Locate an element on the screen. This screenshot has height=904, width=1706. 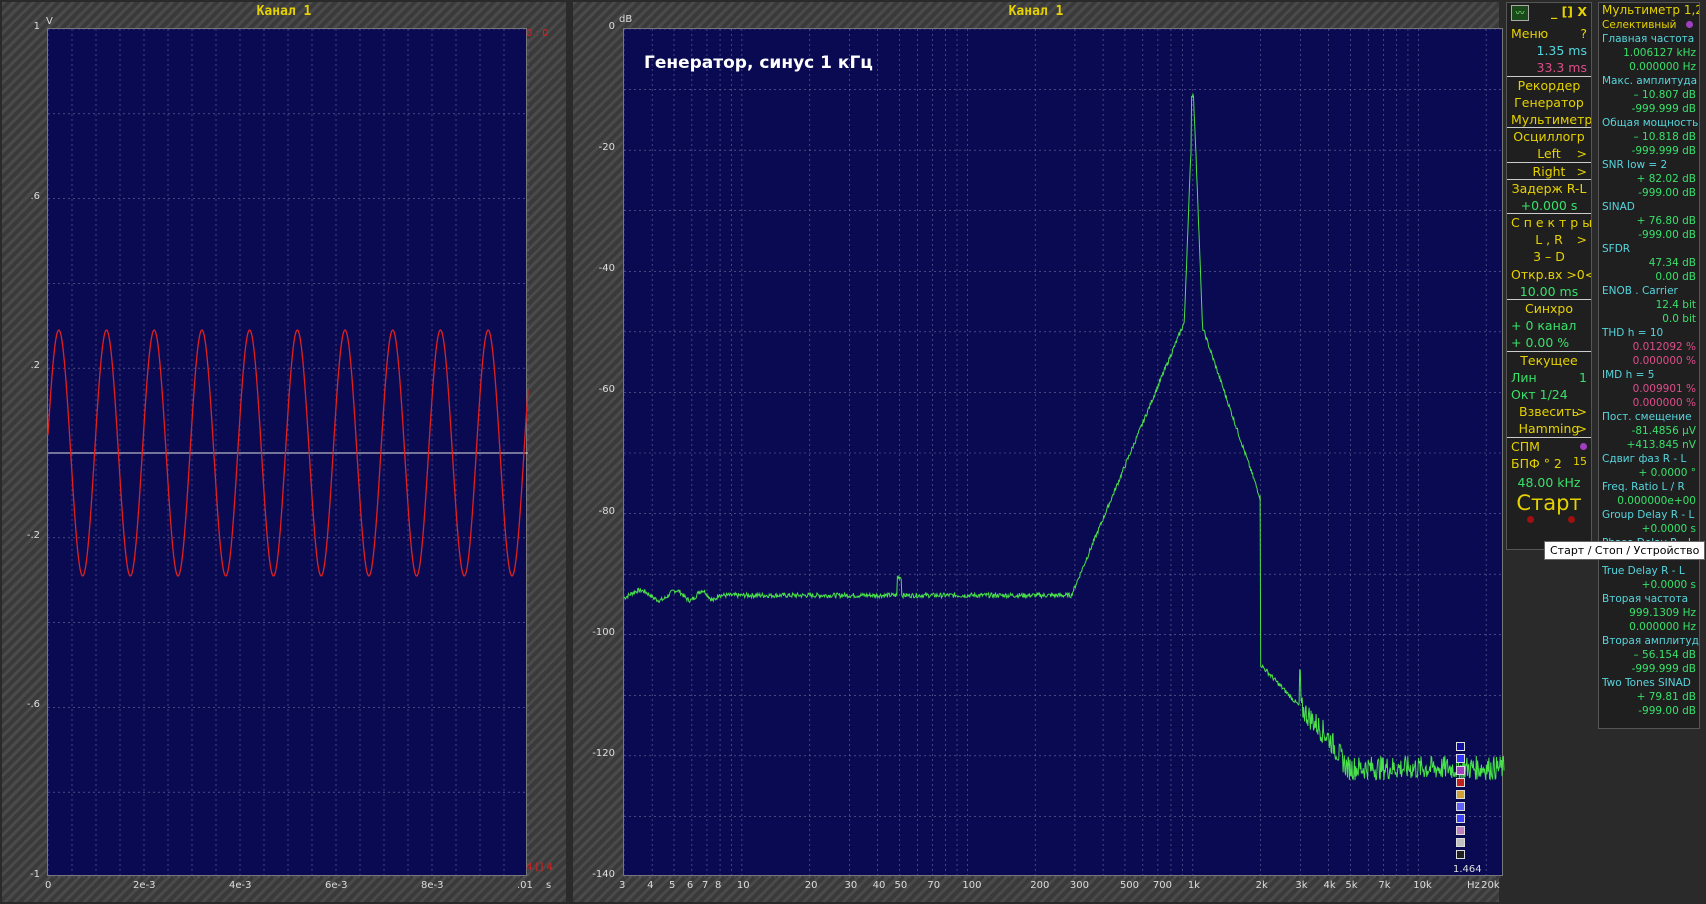
spectrum-title: Канал 1 is located at coordinates (1036, 11).